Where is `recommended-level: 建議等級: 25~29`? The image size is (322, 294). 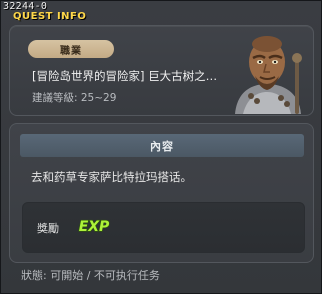 recommended-level: 建議等級: 25~29 is located at coordinates (74, 98).